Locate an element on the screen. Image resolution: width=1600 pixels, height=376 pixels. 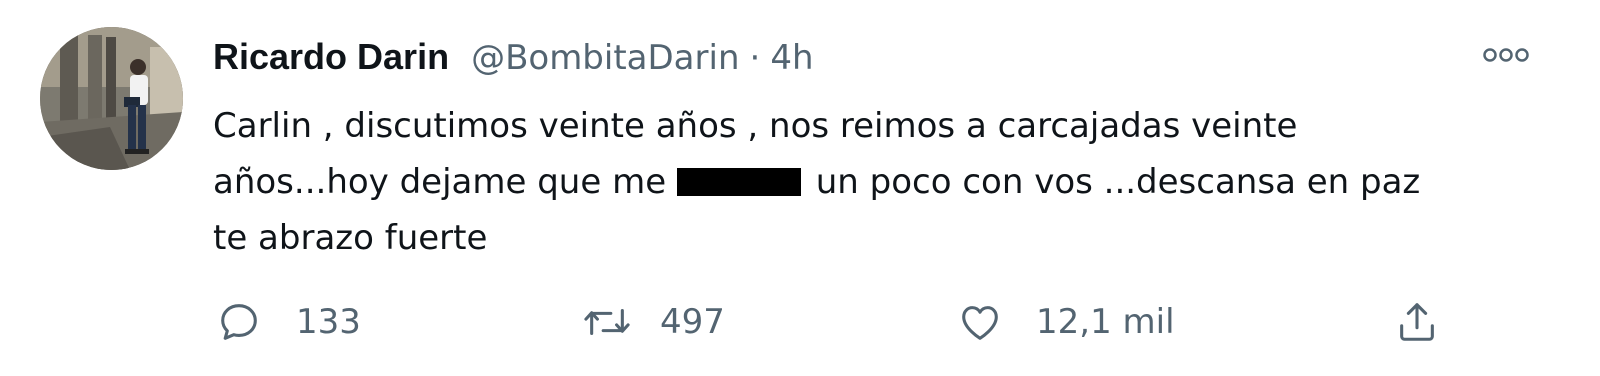
share-button is located at coordinates (1417, 322).